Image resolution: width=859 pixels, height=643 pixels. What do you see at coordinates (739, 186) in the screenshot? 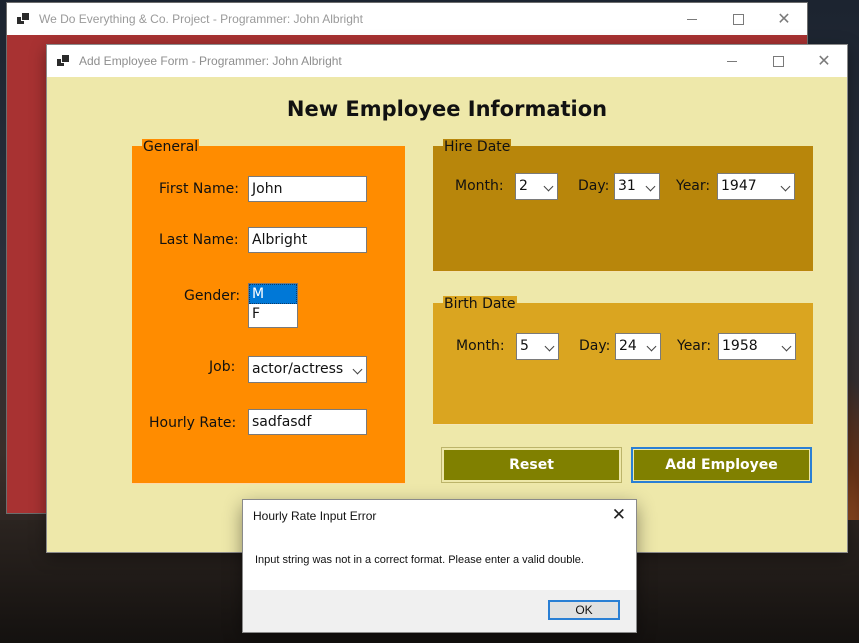
I see `hire-year-value: 1947` at bounding box center [739, 186].